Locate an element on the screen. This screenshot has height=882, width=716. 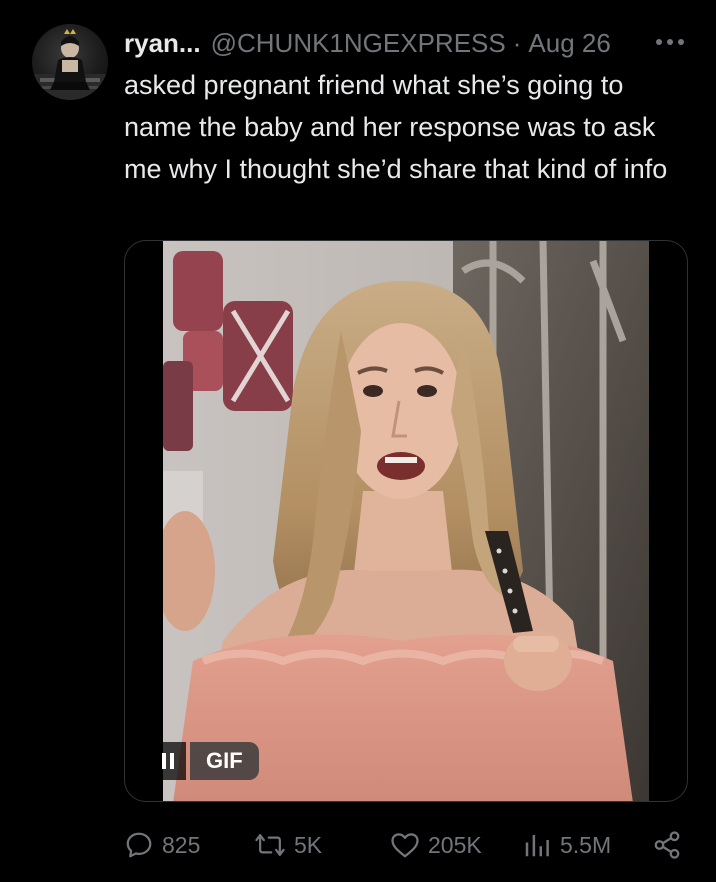
gif-badge: GIF is located at coordinates (224, 761).